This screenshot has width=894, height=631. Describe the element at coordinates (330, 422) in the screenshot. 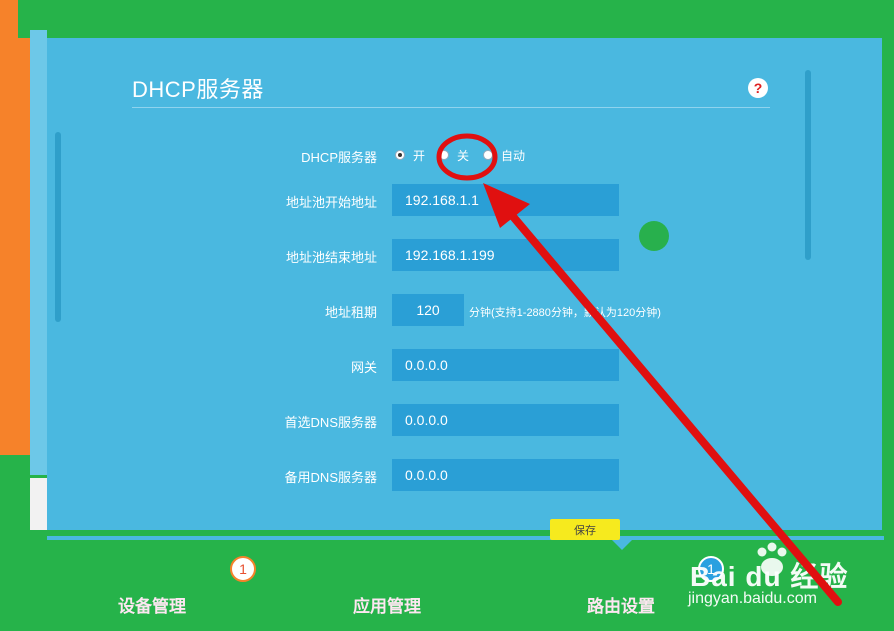

I see `dns1-label: 首选DNS服务器` at that location.